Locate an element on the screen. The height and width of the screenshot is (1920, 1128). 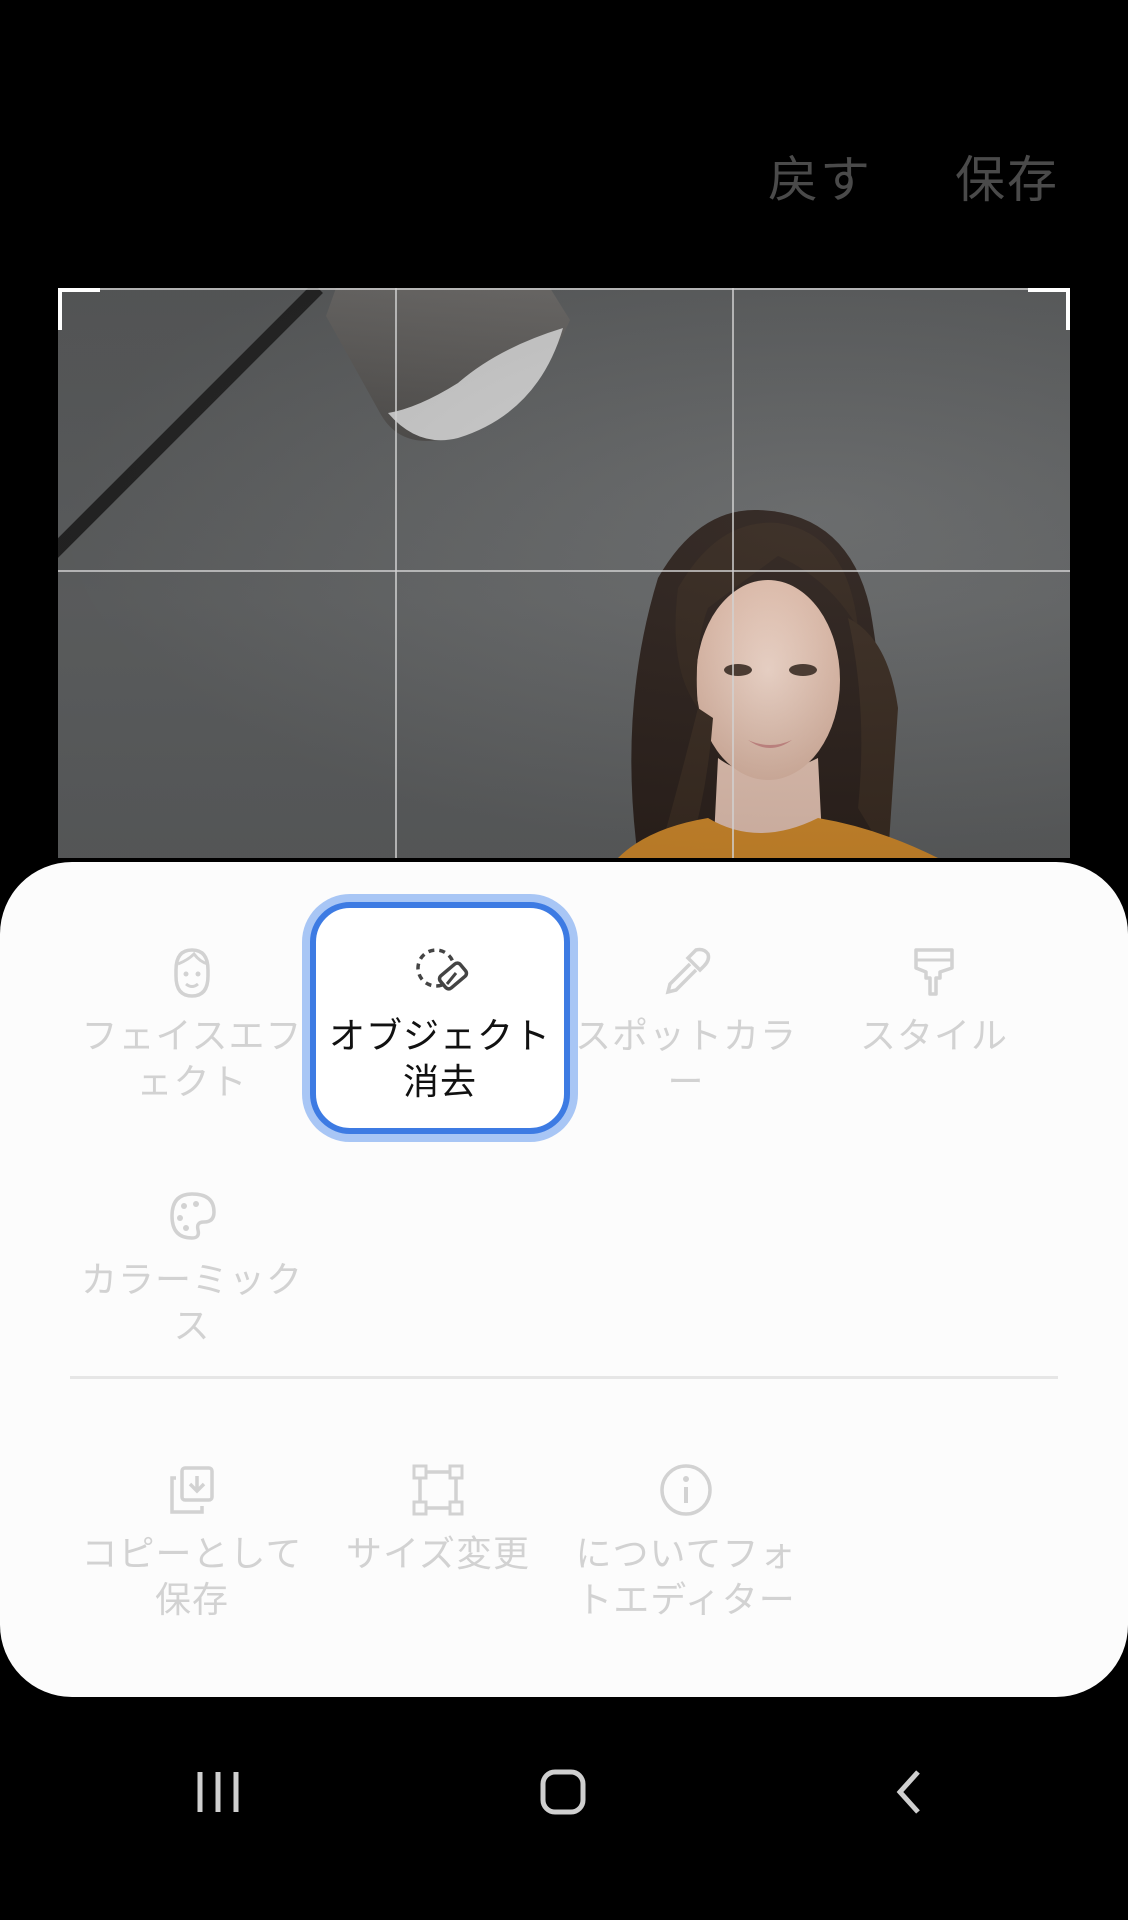
save-button: 保存 is located at coordinates (1007, 176).